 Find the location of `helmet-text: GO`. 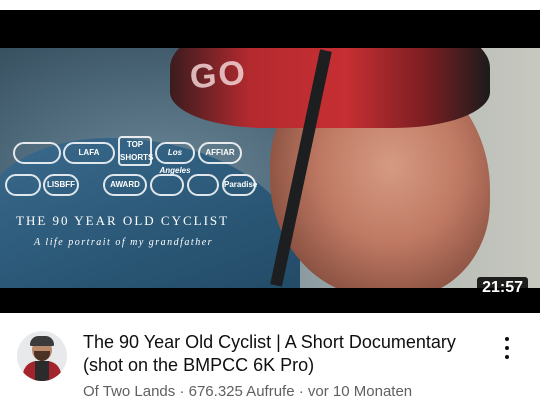

helmet-text: GO is located at coordinates (218, 75).